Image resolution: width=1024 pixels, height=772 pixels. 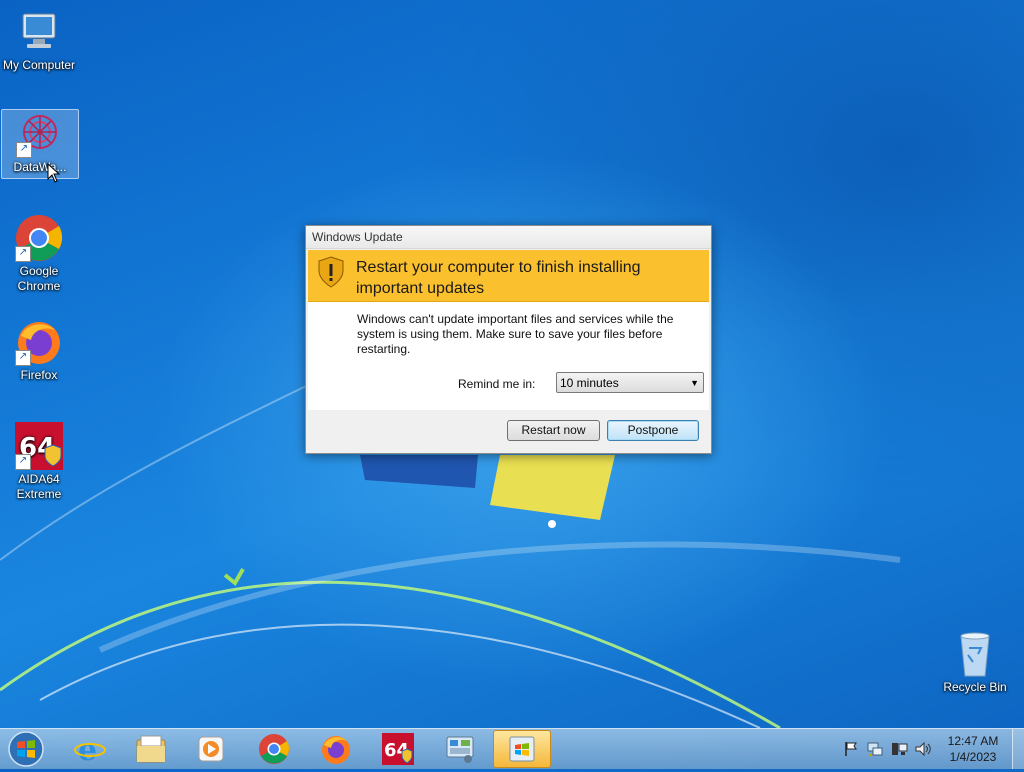 What do you see at coordinates (875, 749) in the screenshot?
I see `network-icon` at bounding box center [875, 749].